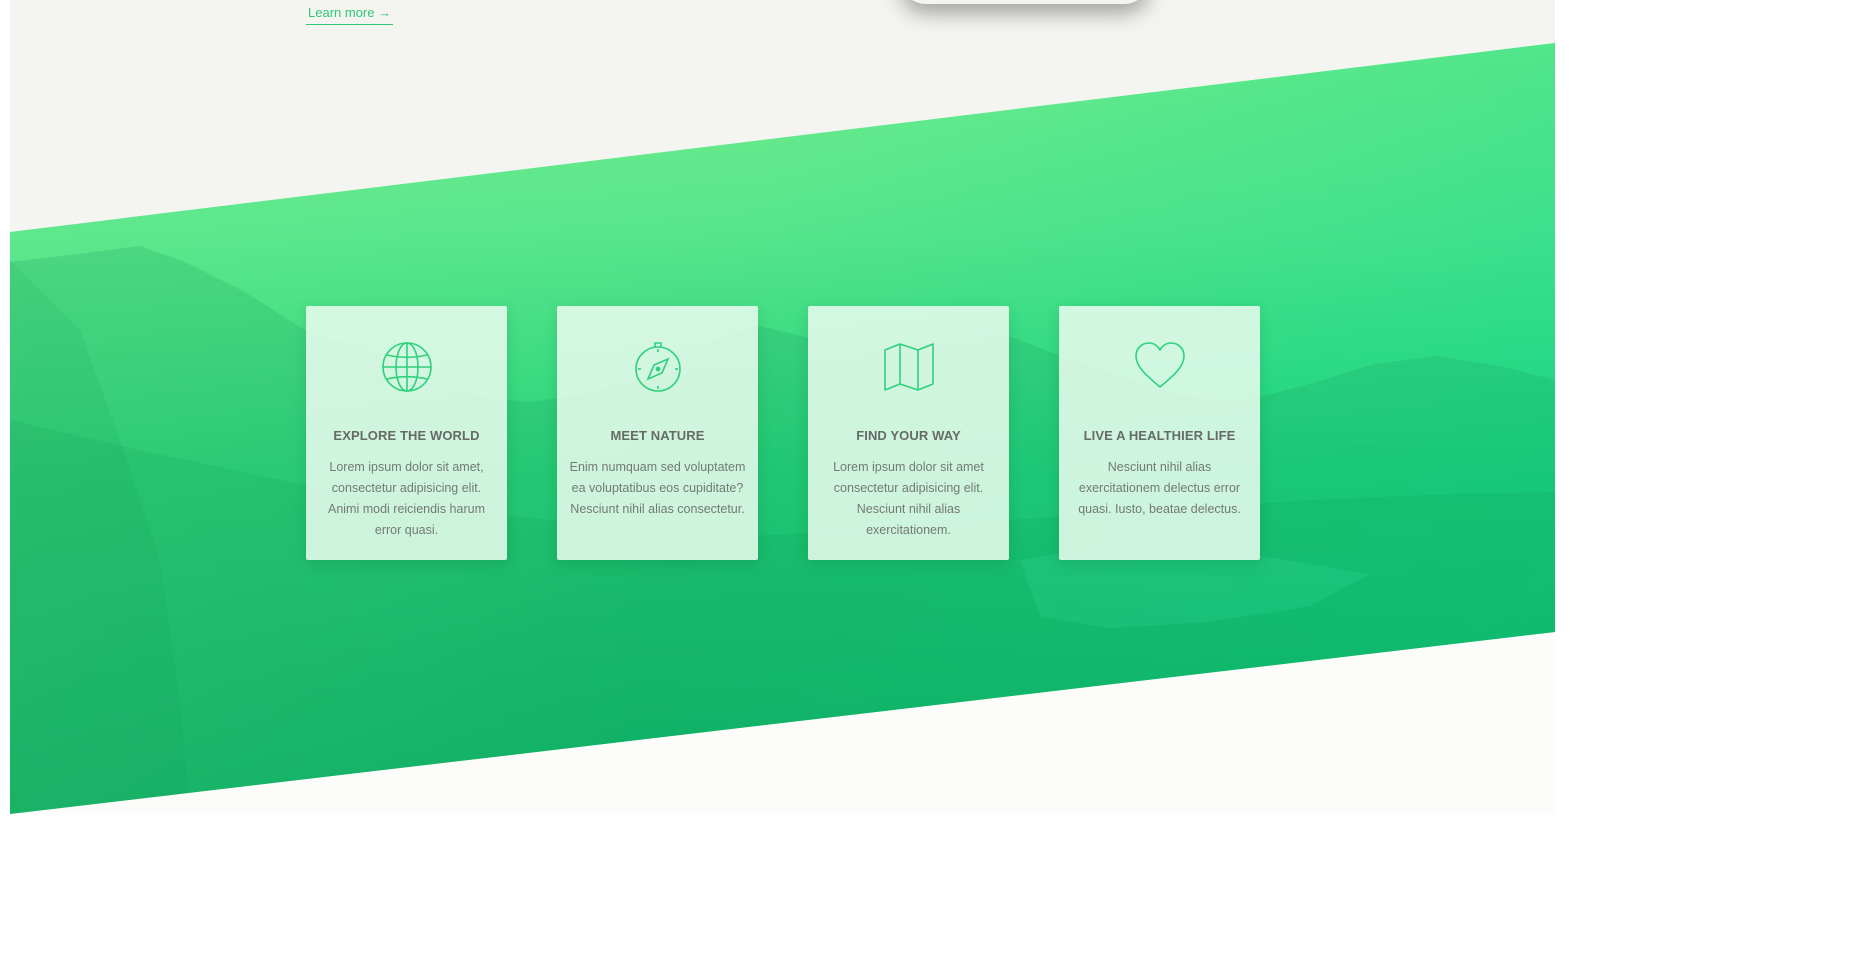  What do you see at coordinates (908, 367) in the screenshot?
I see `map-icon` at bounding box center [908, 367].